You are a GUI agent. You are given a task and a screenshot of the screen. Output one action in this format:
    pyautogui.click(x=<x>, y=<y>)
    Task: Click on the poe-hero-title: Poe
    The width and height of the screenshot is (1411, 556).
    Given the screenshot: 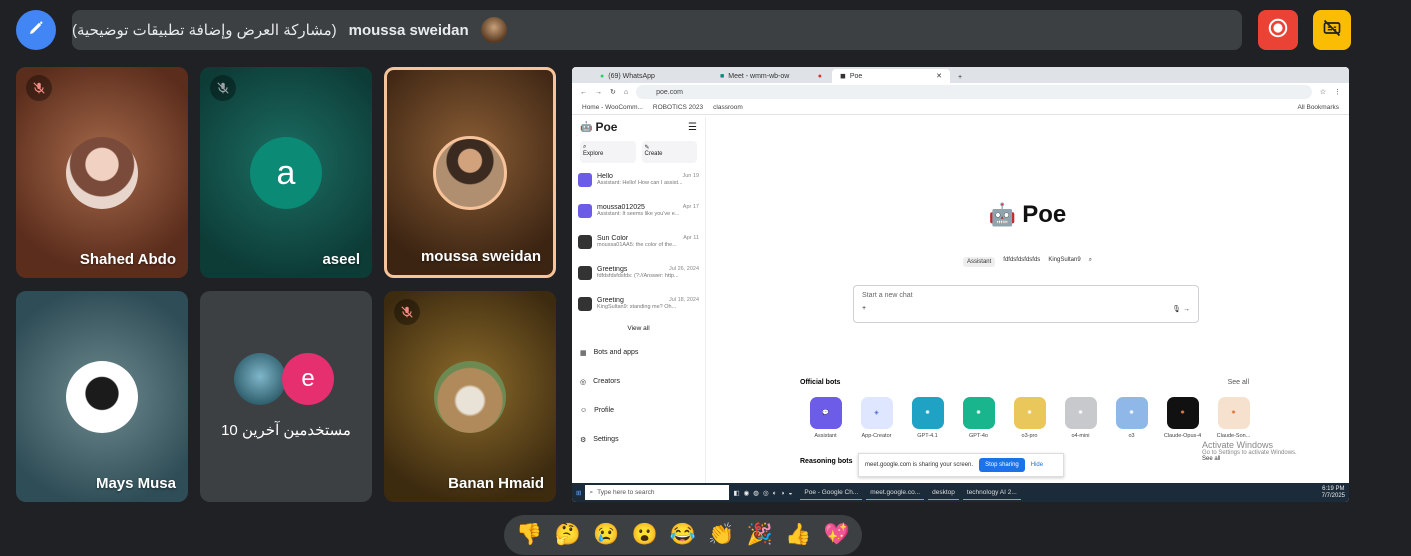 What is the action you would take?
    pyautogui.click(x=1044, y=214)
    